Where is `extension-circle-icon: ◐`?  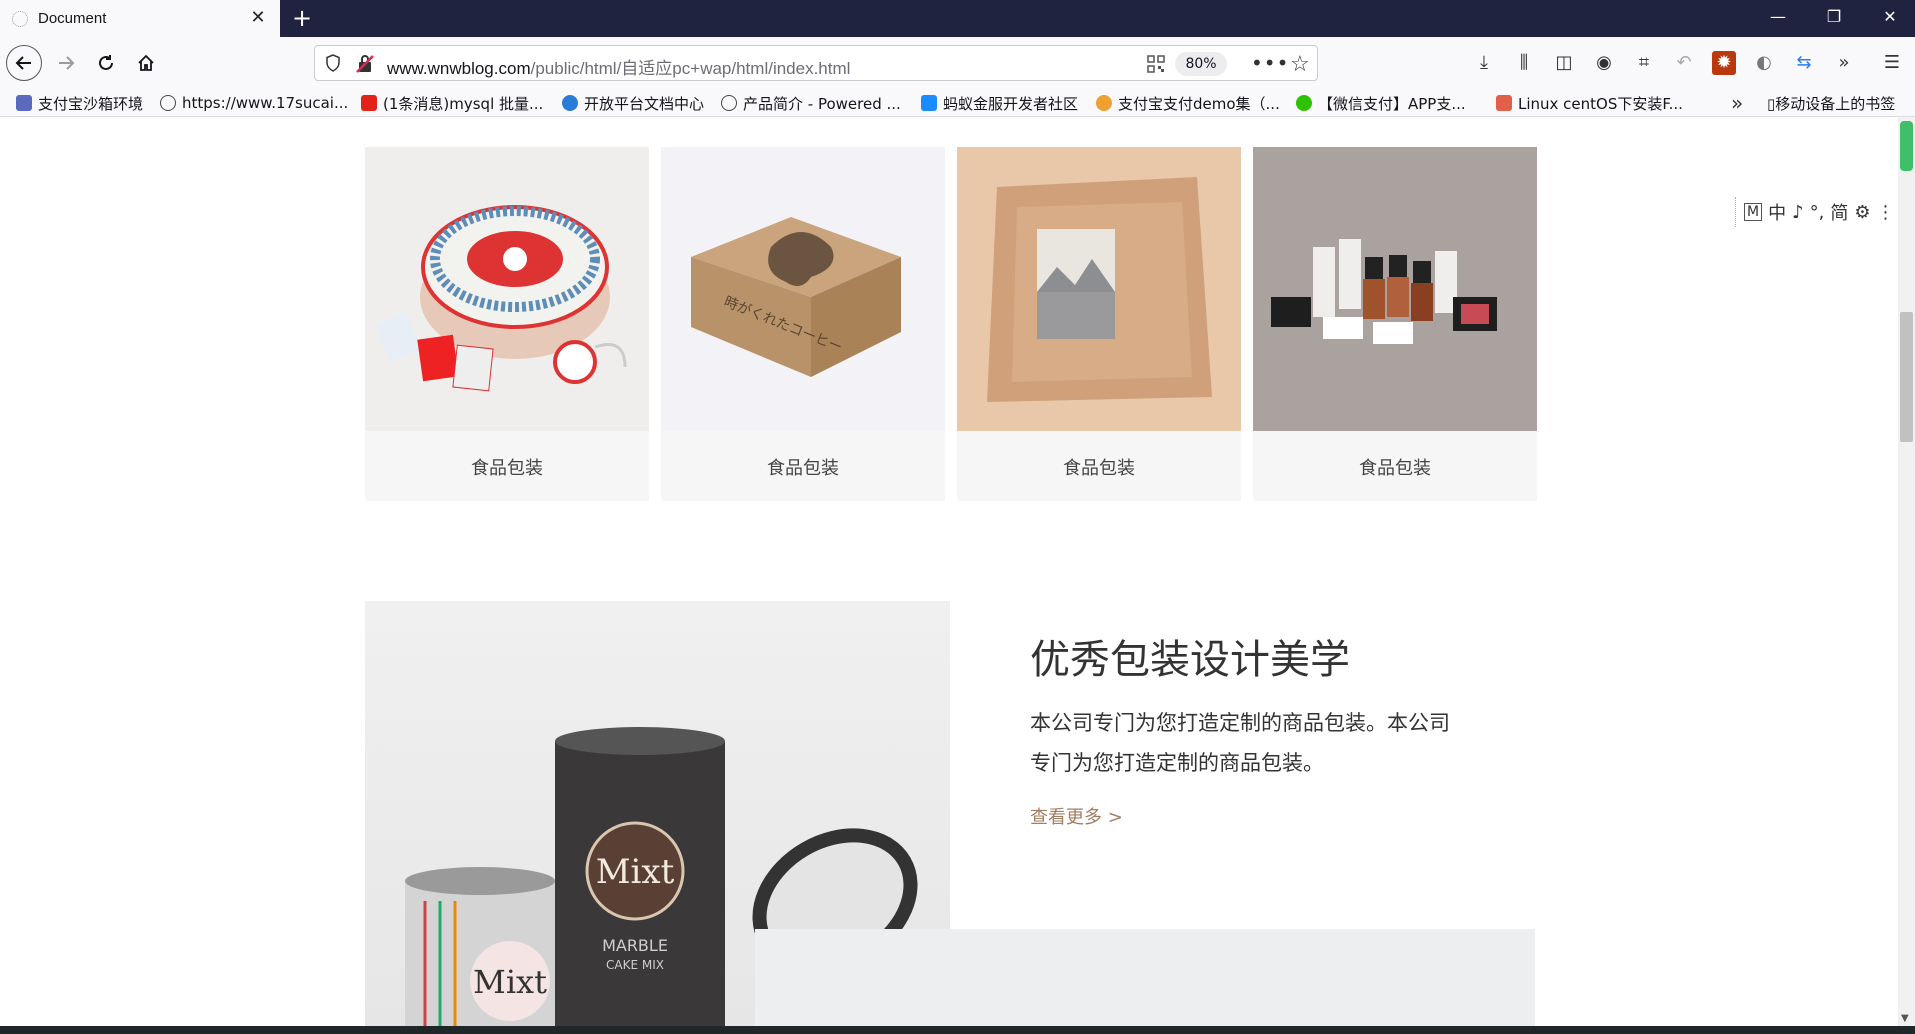 extension-circle-icon: ◐ is located at coordinates (1764, 63).